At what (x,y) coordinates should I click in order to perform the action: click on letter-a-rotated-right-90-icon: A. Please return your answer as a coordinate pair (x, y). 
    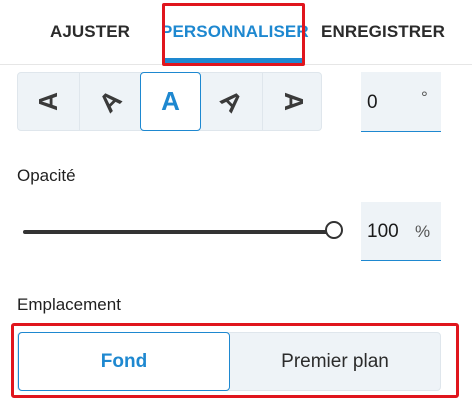
    Looking at the image, I should click on (294, 101).